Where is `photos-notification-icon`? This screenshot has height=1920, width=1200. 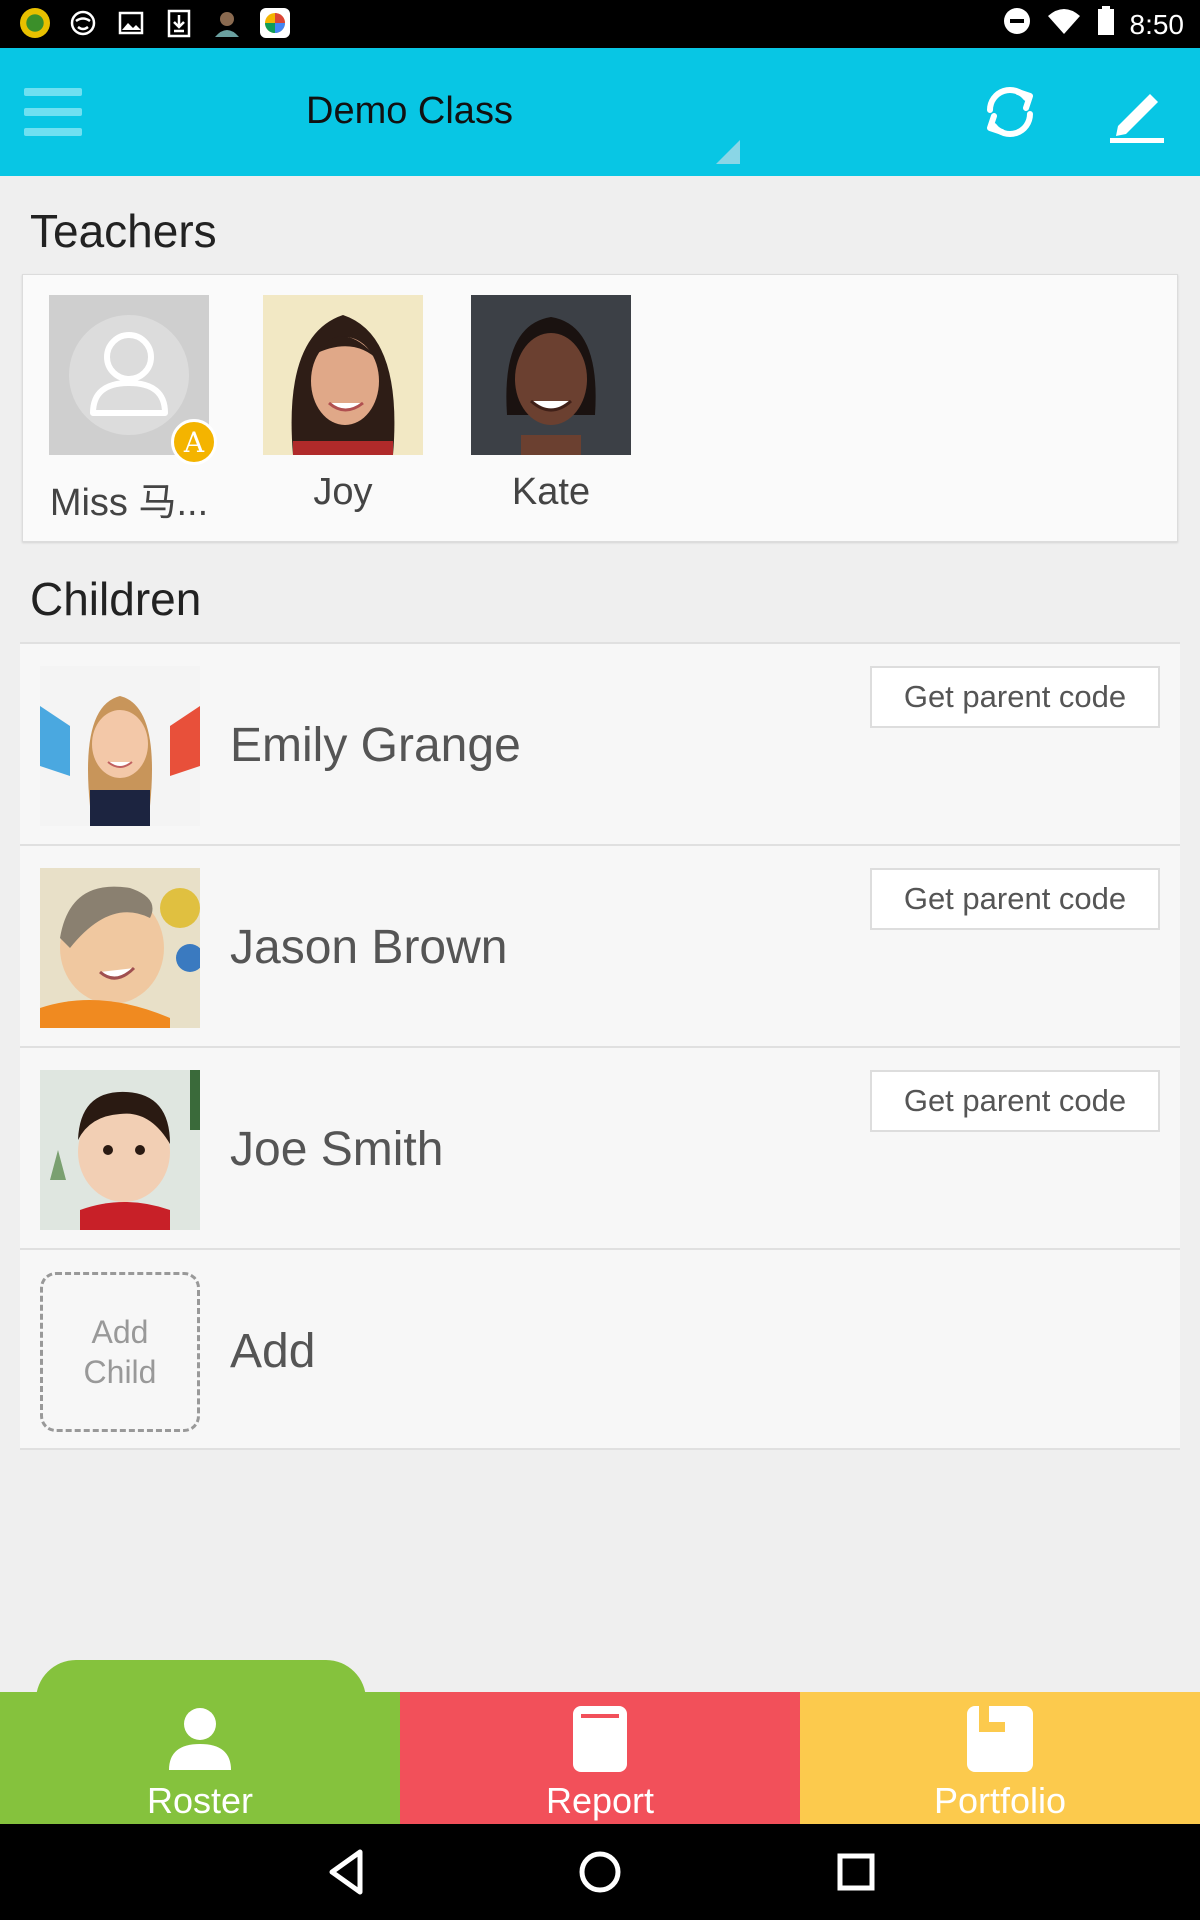 photos-notification-icon is located at coordinates (275, 23).